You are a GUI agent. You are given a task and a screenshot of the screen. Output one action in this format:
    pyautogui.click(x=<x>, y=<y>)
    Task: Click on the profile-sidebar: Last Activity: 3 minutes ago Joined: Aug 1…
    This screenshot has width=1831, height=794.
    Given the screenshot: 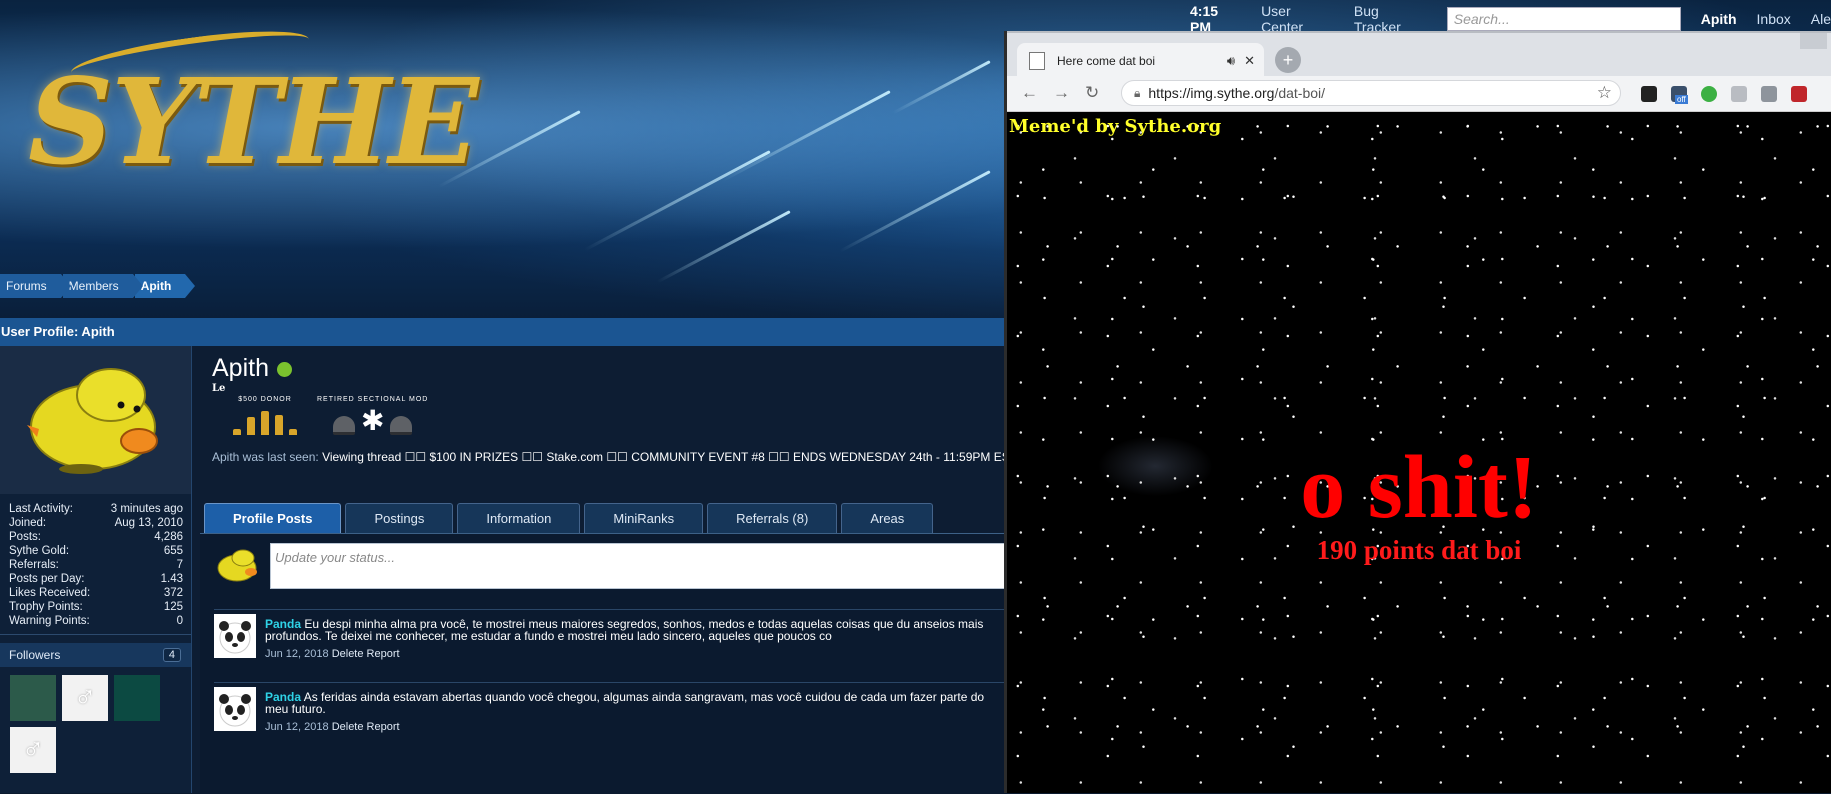 What is the action you would take?
    pyautogui.click(x=96, y=569)
    